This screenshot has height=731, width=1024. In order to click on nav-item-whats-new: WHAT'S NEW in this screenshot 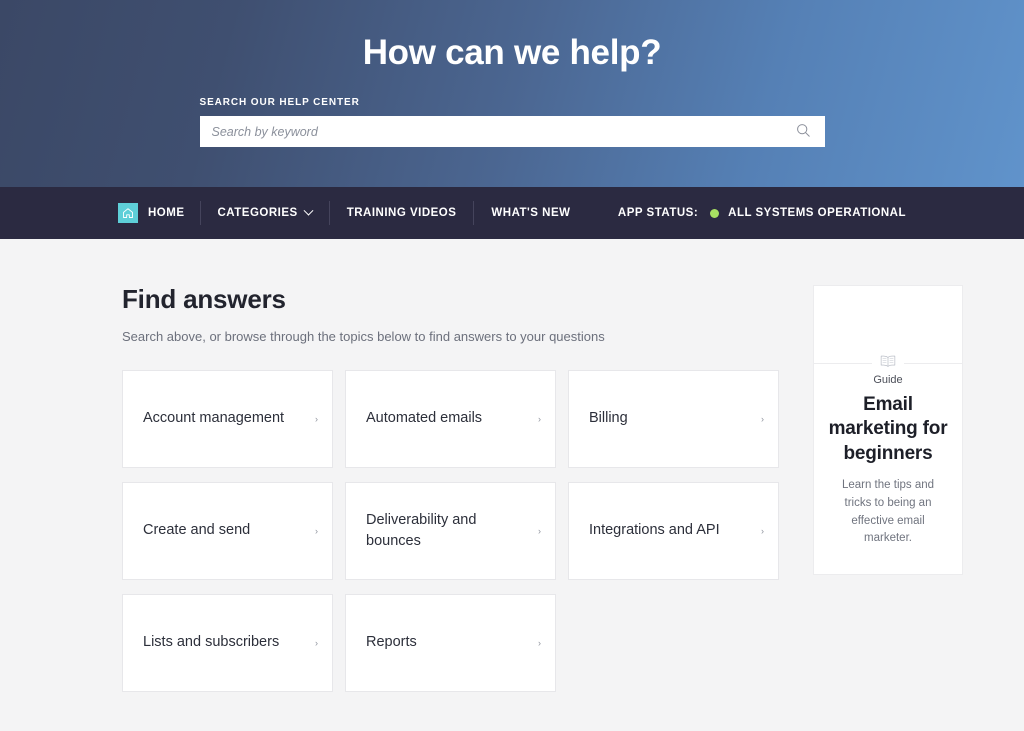, I will do `click(530, 213)`.